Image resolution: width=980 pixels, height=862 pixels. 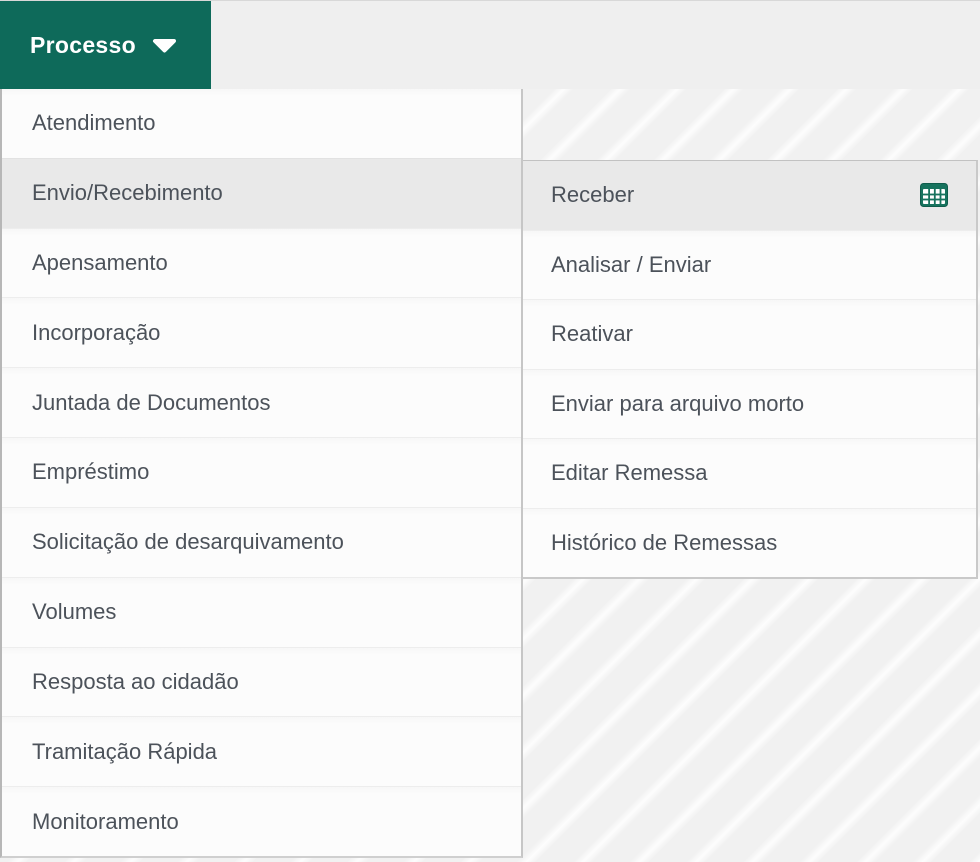 I want to click on processo-menu-label: Processo, so click(x=83, y=44).